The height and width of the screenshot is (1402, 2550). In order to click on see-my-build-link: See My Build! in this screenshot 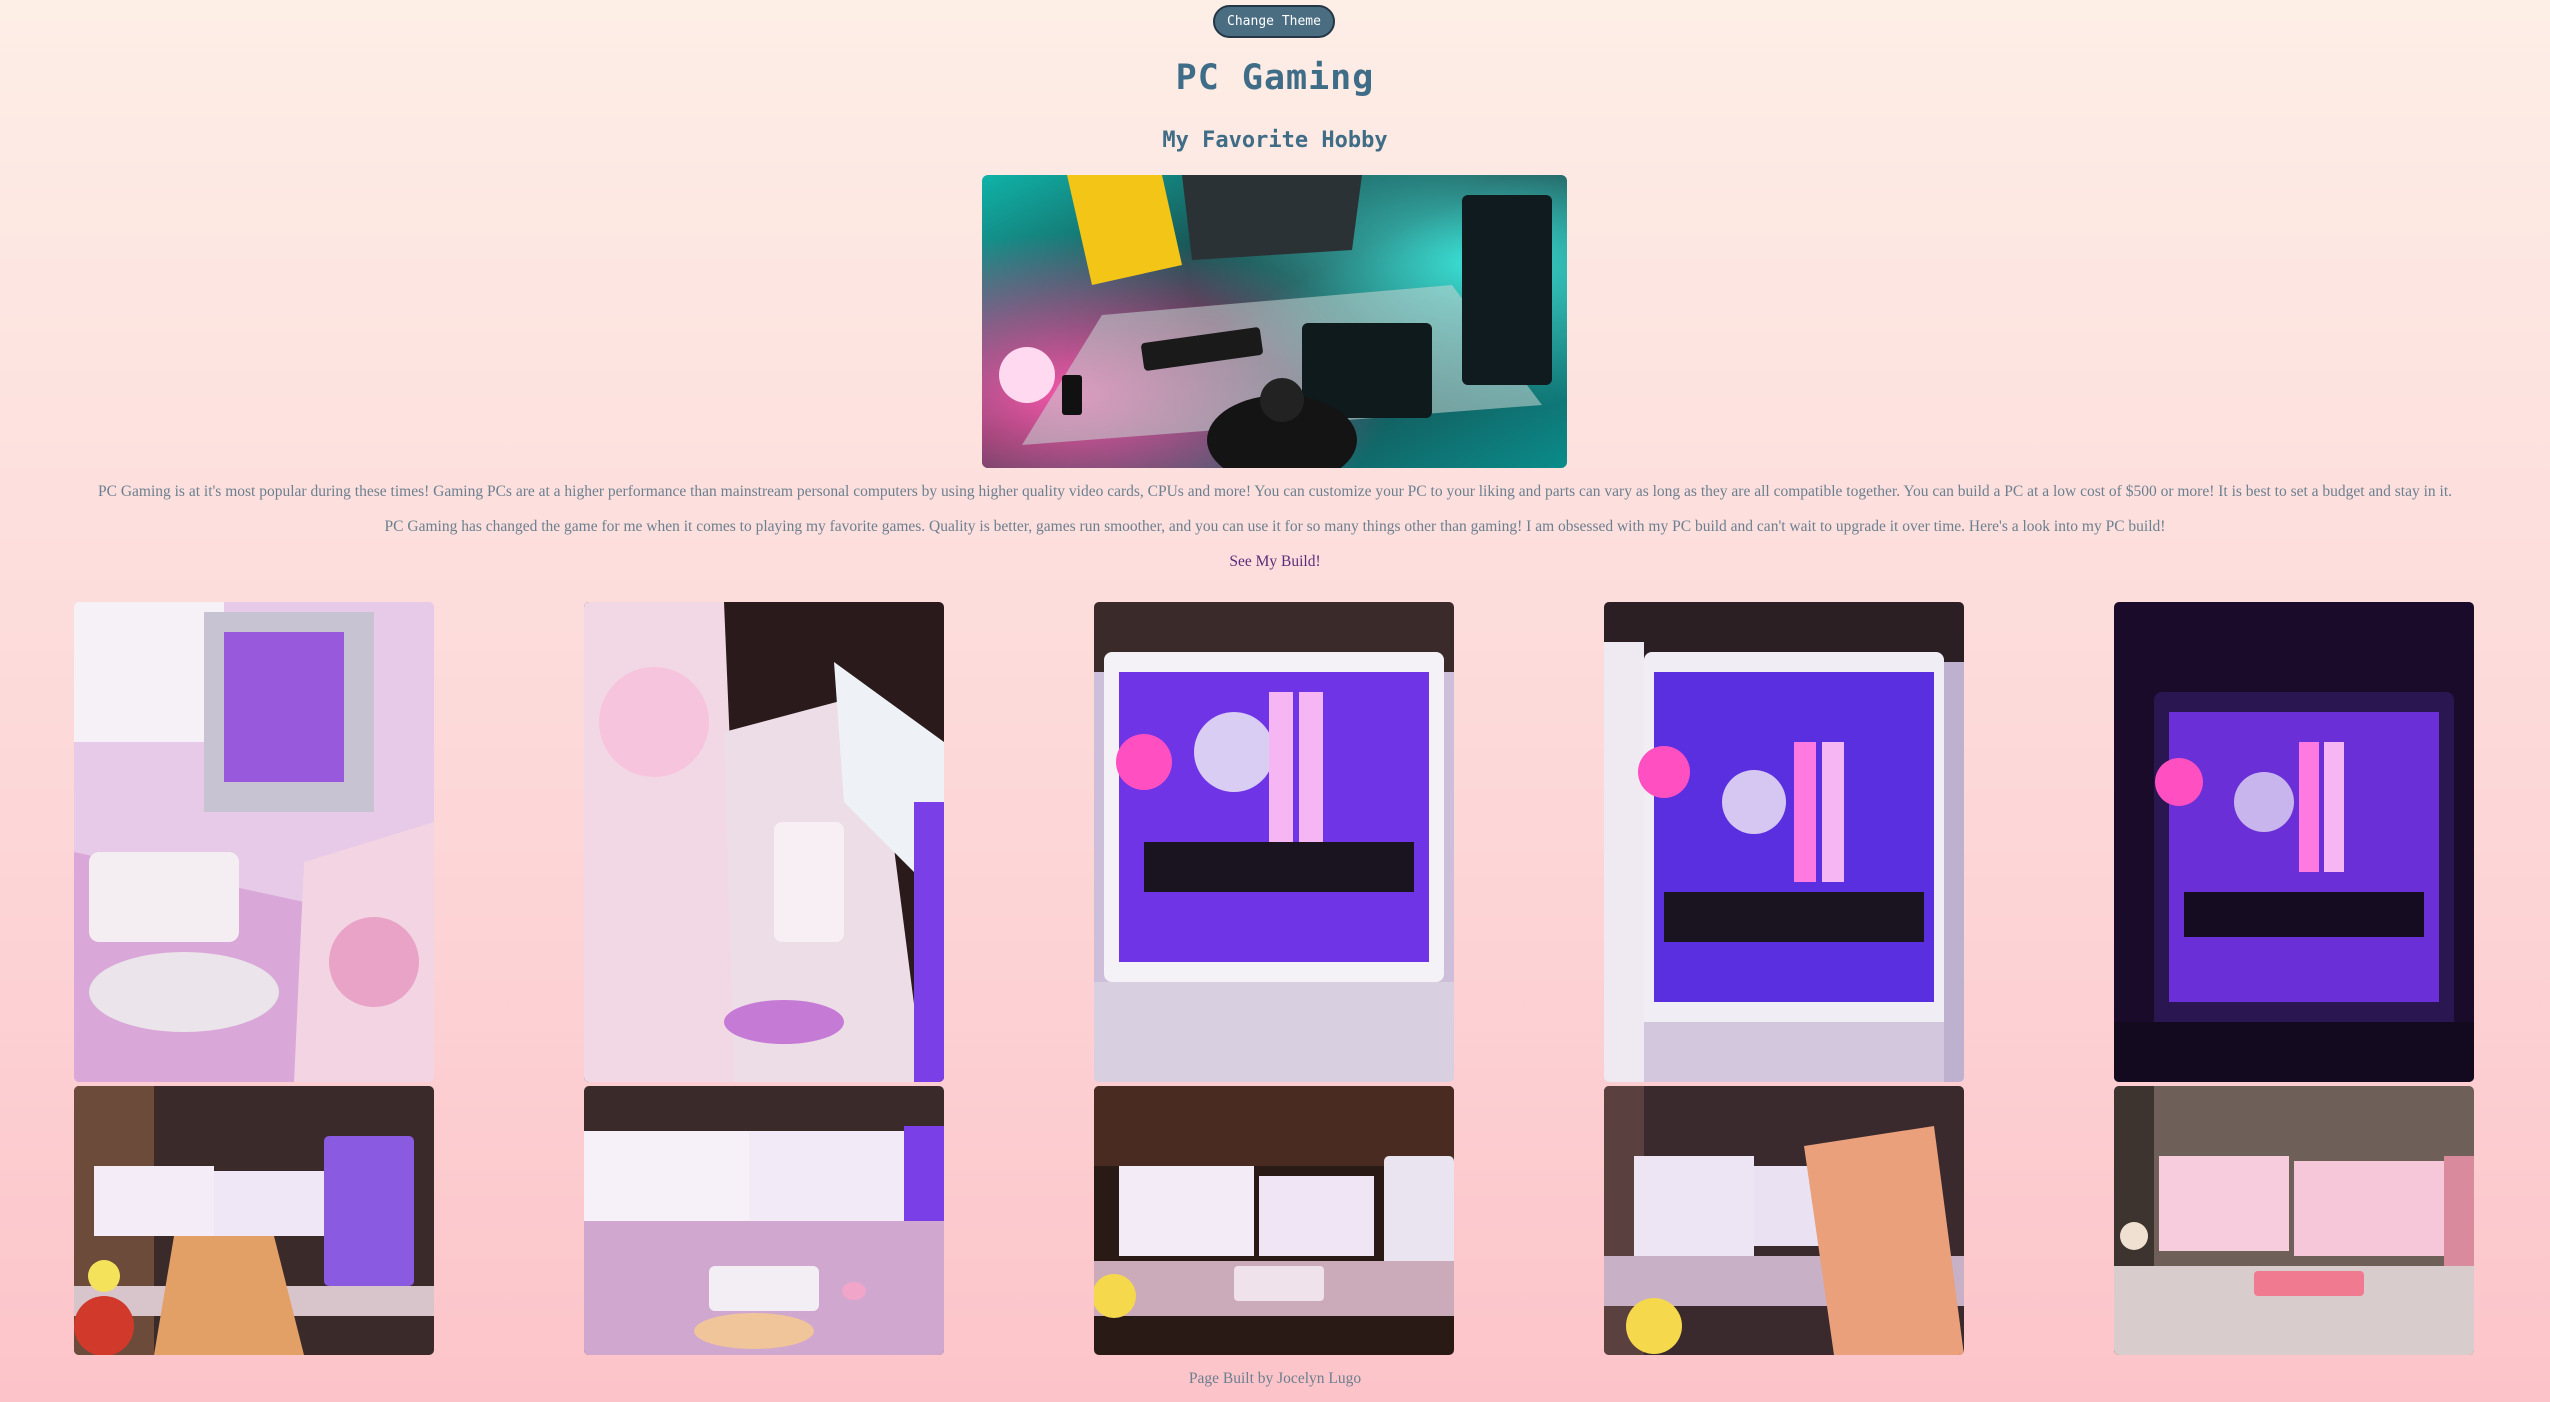, I will do `click(1275, 562)`.